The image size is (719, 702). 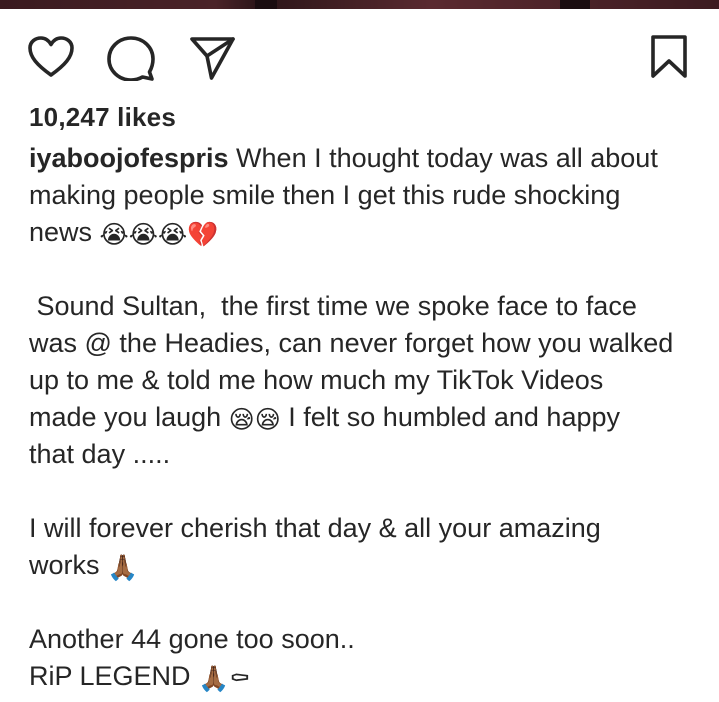 I want to click on praying-coffin-emoji: 🙏🏾⚰, so click(x=224, y=678).